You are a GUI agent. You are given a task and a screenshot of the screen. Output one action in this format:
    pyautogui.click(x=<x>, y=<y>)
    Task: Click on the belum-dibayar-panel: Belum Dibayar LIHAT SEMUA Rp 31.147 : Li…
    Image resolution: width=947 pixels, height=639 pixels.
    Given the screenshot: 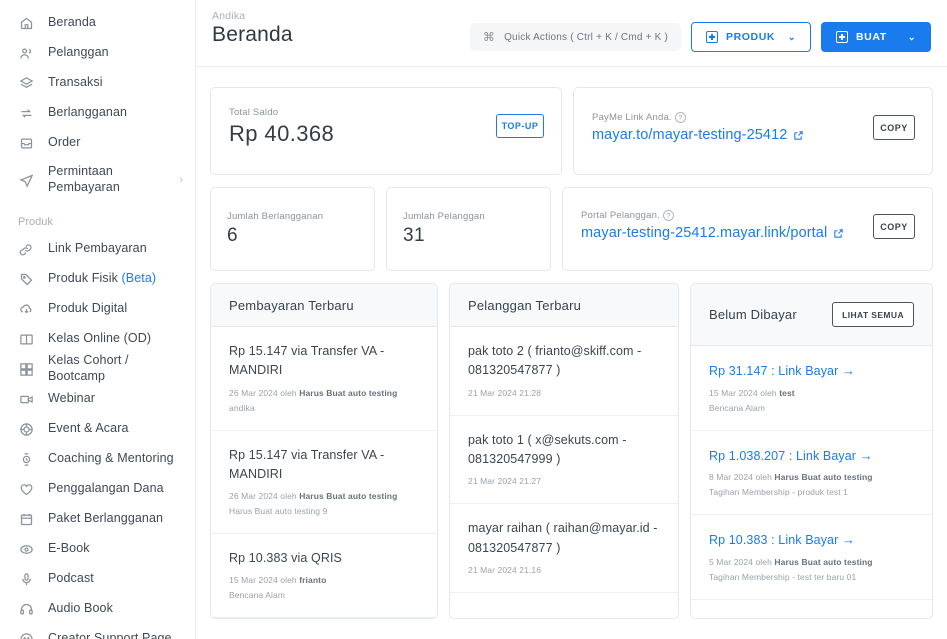 What is the action you would take?
    pyautogui.click(x=811, y=451)
    